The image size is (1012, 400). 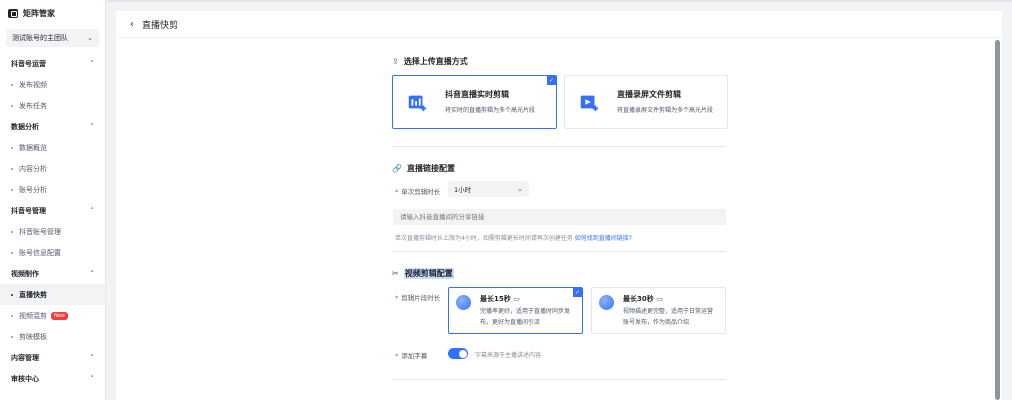 What do you see at coordinates (646, 102) in the screenshot?
I see `upload-card-recording: 直播录屏文件剪辑 将直播录屏文件剪辑为多个高光片段` at bounding box center [646, 102].